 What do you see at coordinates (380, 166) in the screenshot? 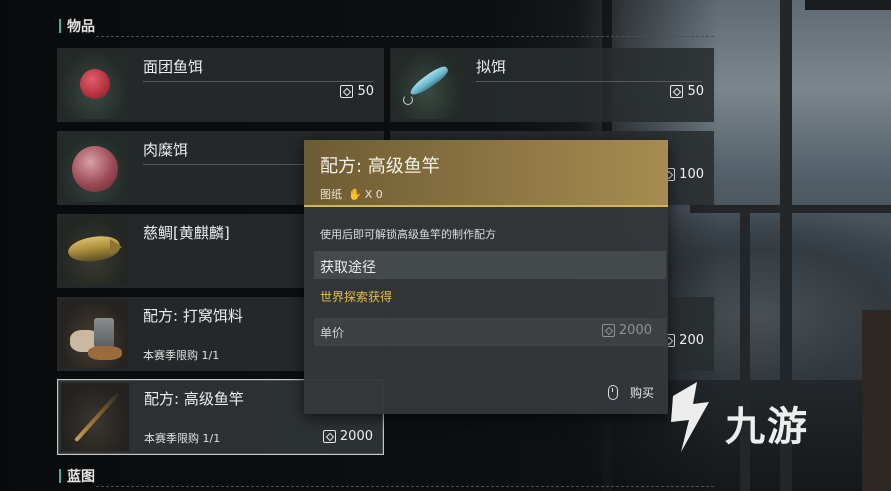
I see `tooltip-title: 配方: 高级鱼竿` at bounding box center [380, 166].